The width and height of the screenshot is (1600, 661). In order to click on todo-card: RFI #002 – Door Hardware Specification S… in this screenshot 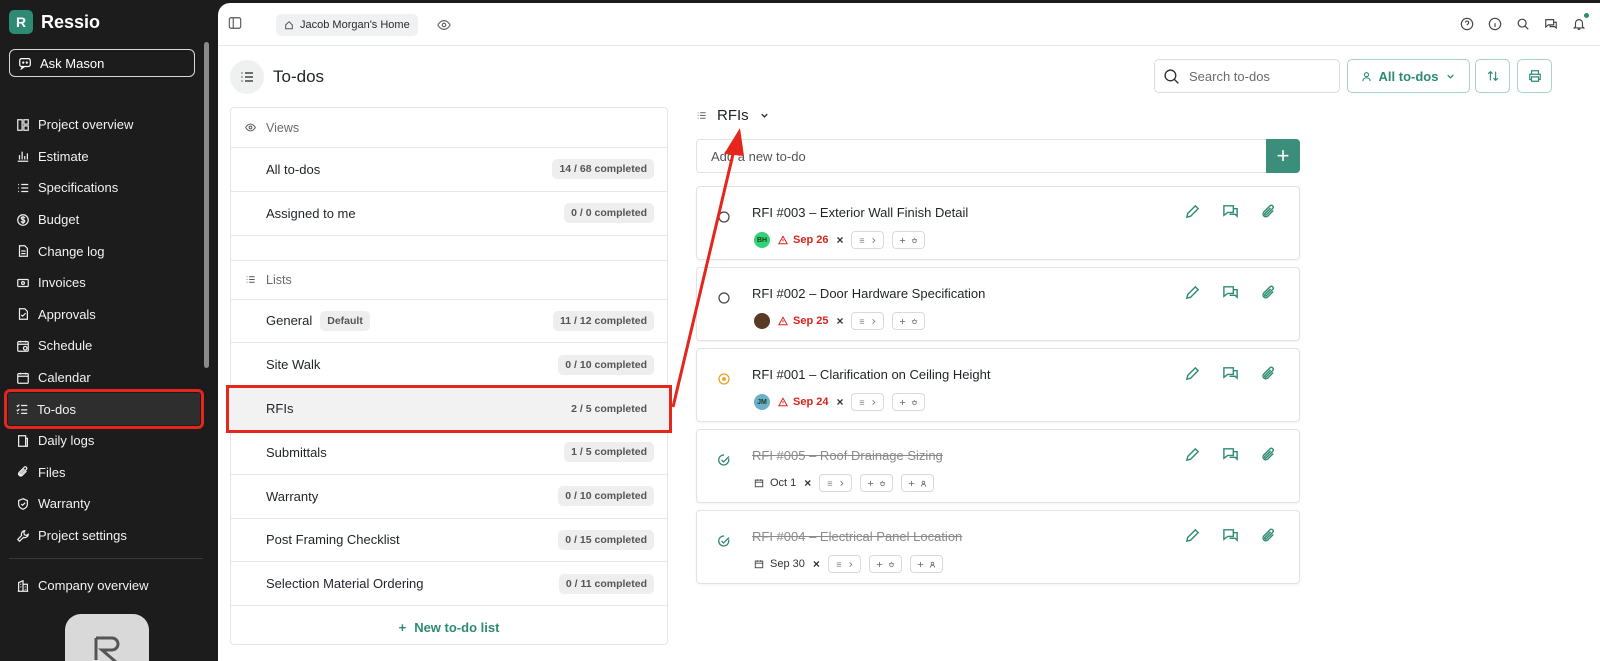, I will do `click(998, 304)`.